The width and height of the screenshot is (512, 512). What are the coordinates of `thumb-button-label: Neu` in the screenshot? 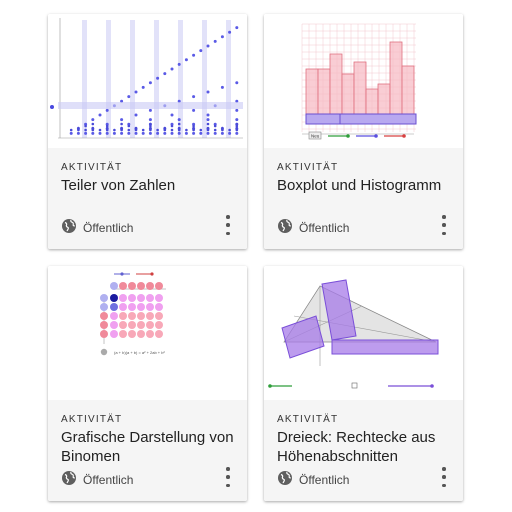 It's located at (315, 136).